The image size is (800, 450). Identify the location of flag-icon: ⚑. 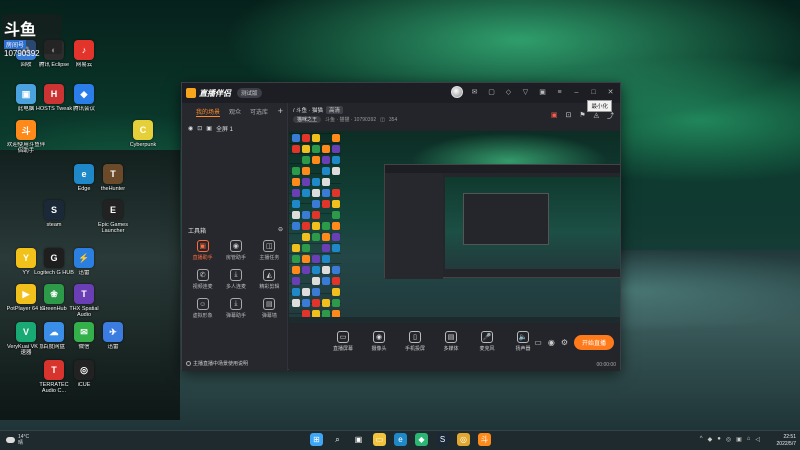
(582, 116).